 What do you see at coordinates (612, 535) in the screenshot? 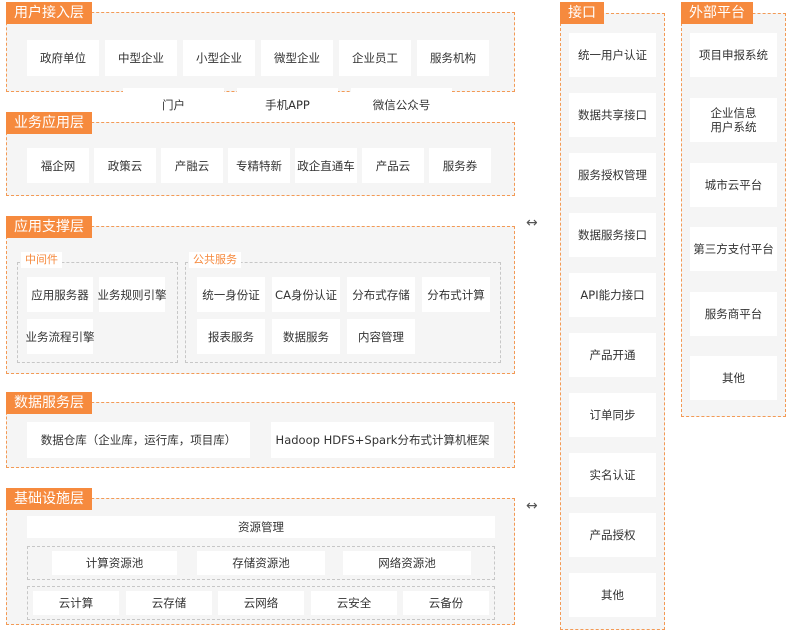
I see `interface-item: 产品授权` at bounding box center [612, 535].